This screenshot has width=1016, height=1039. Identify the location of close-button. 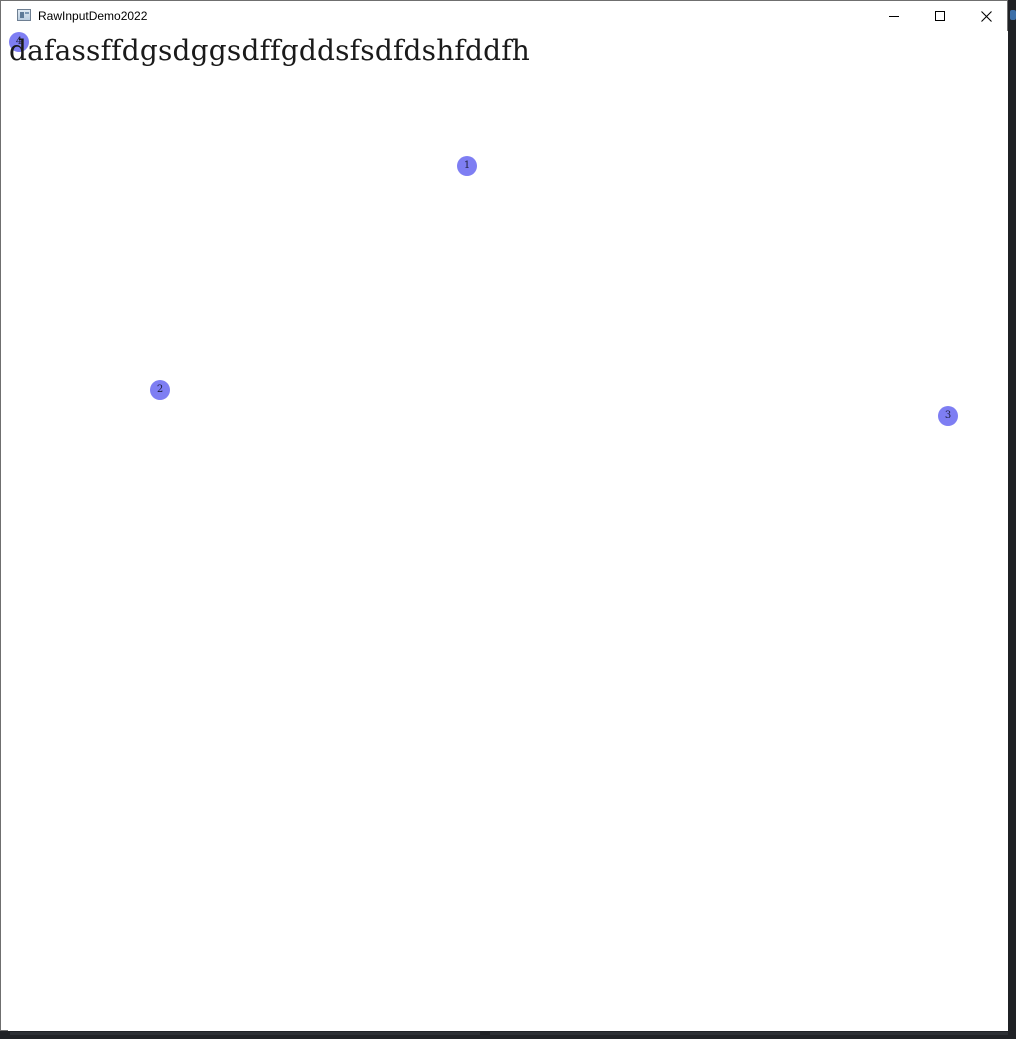
(986, 16).